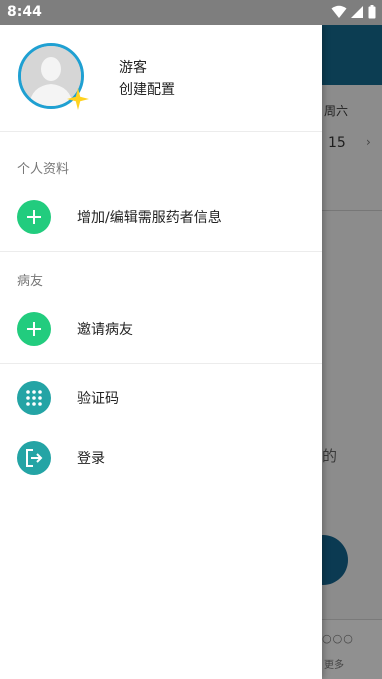  Describe the element at coordinates (34, 398) in the screenshot. I see `dots-grid-icon` at that location.